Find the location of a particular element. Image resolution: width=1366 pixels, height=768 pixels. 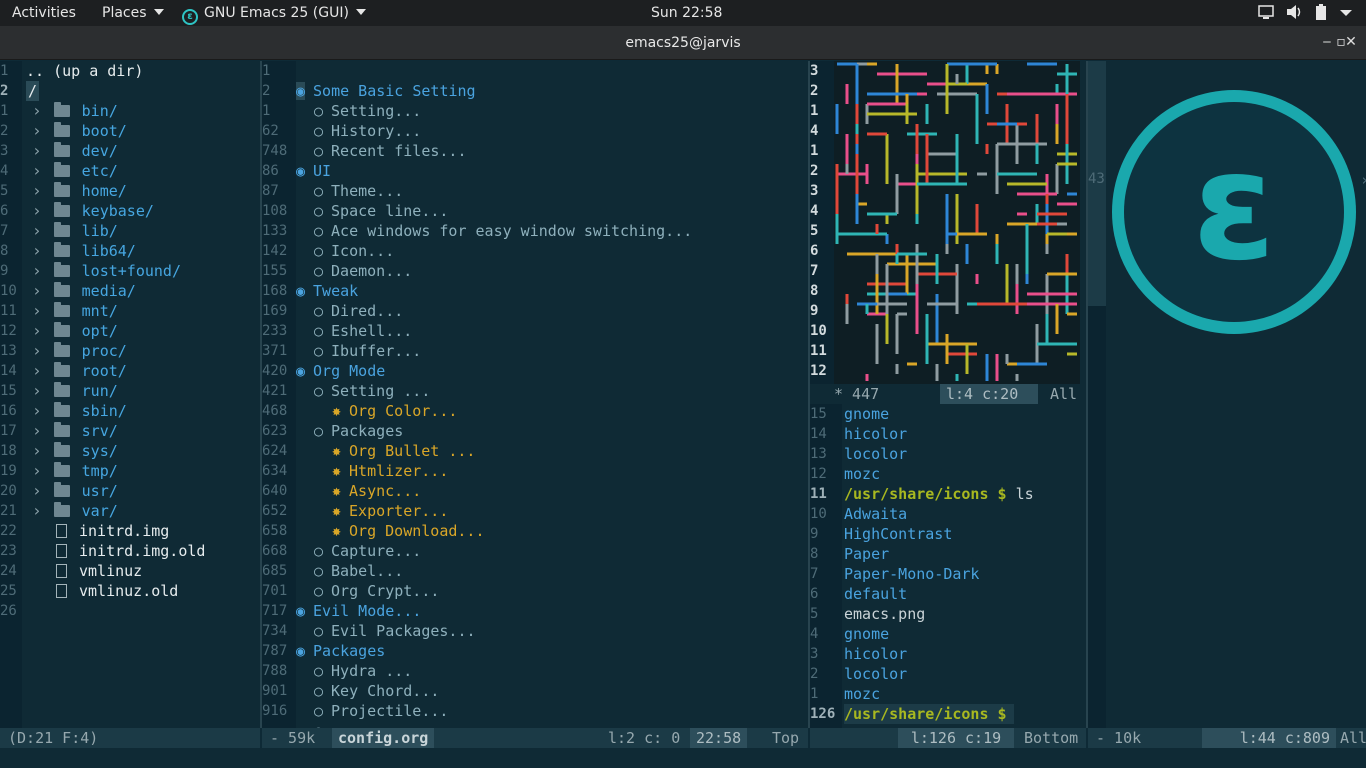

directory-row: › srv/ is located at coordinates (75, 431).